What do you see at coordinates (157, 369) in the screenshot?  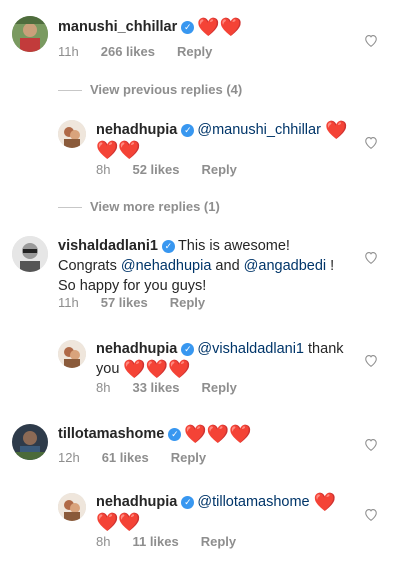 I see `reply-hearts: ❤️❤️❤️` at bounding box center [157, 369].